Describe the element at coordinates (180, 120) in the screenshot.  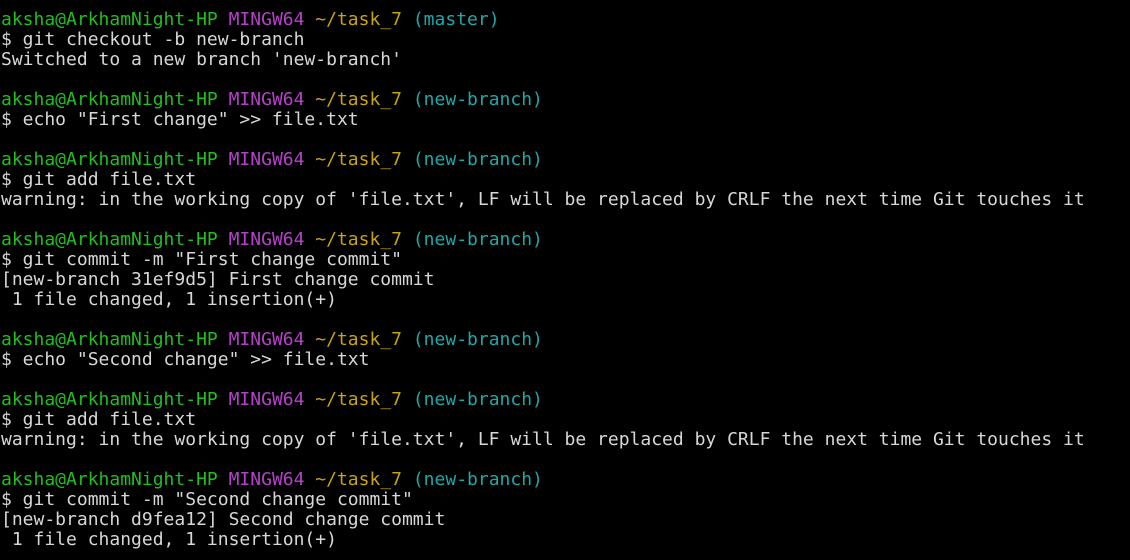
I see `line-text: $ echo "First change" >> file.txt` at that location.